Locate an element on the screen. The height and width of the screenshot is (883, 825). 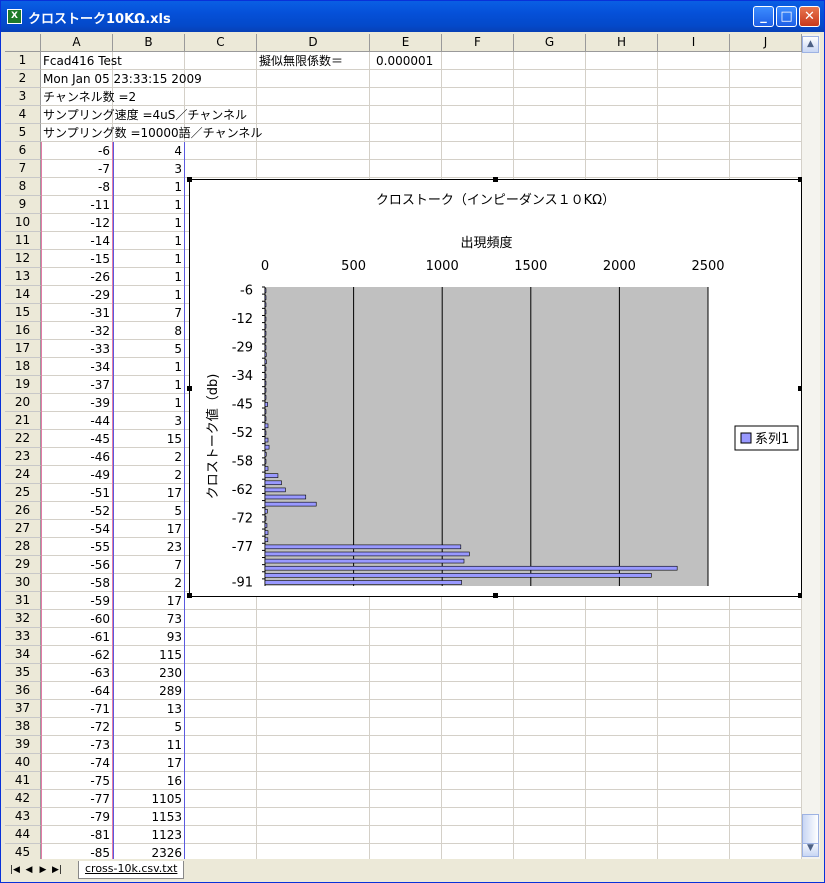
row-header: 19 is located at coordinates (23, 385).